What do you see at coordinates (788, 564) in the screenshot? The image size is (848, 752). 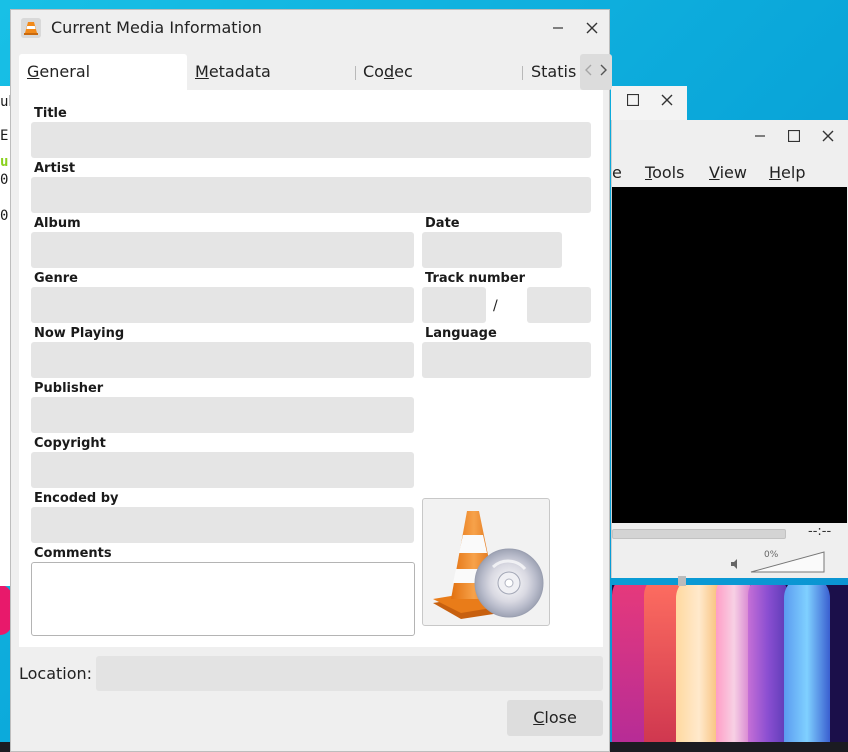 I see `volume-slider` at bounding box center [788, 564].